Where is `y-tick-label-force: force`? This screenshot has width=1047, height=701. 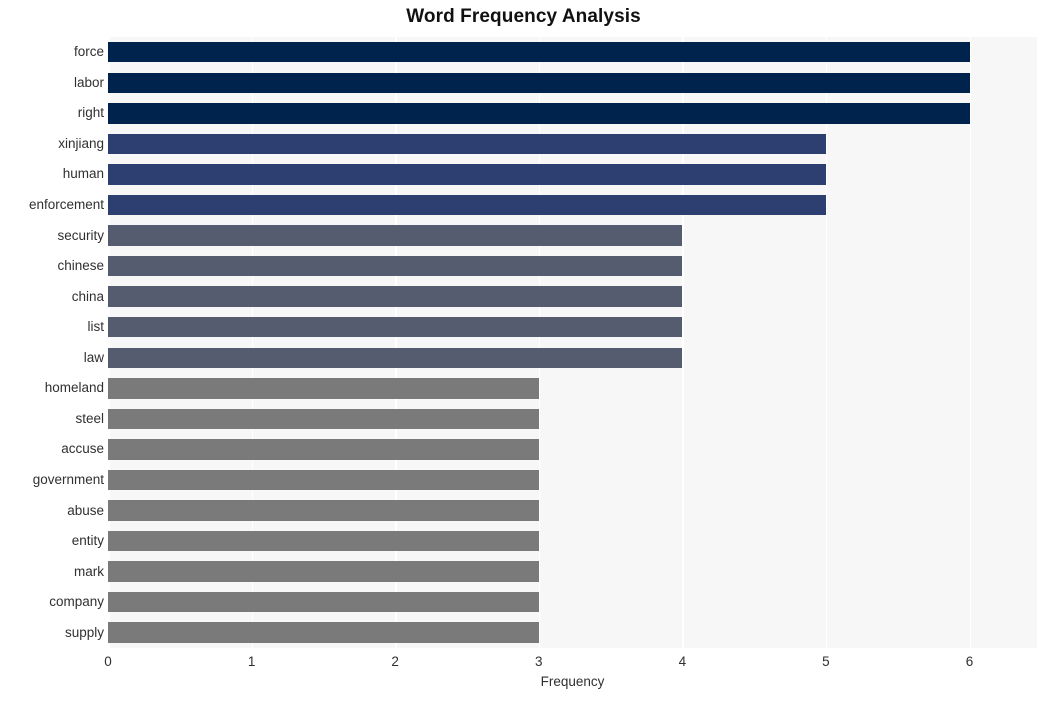 y-tick-label-force: force is located at coordinates (88, 52).